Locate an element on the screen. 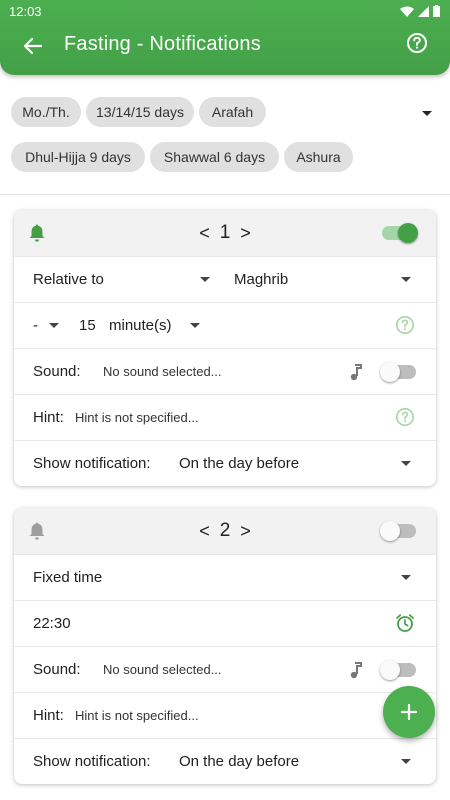 The height and width of the screenshot is (800, 450). chips-expand-button is located at coordinates (427, 113).